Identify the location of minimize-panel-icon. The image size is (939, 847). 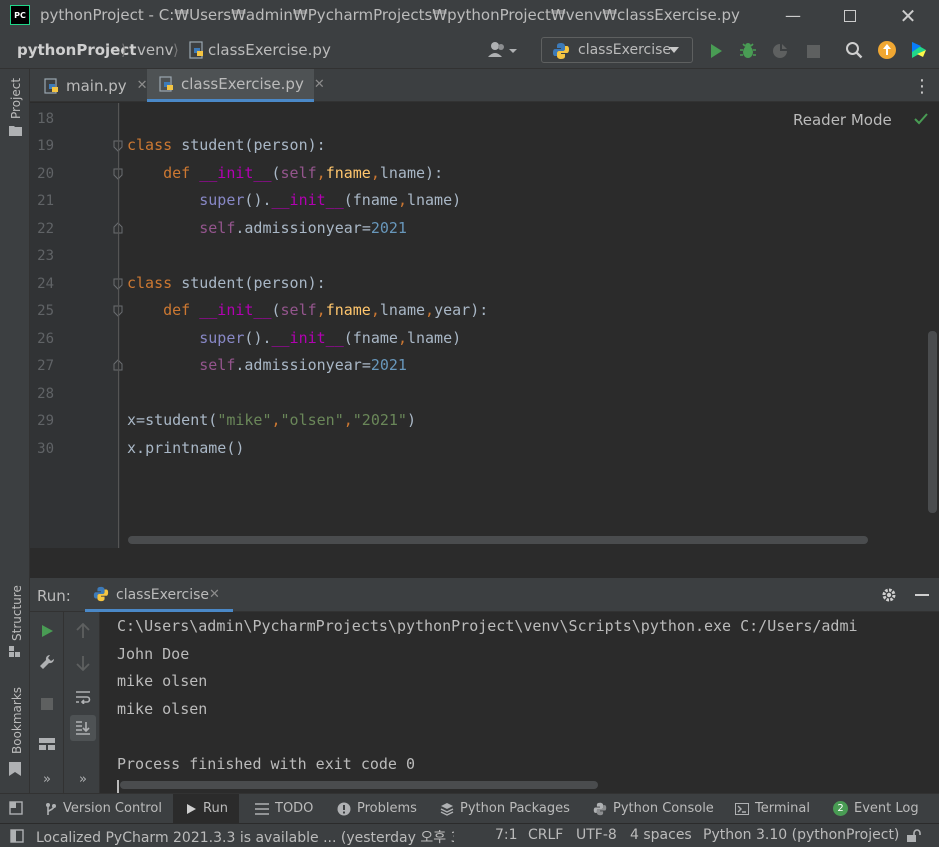
(922, 595).